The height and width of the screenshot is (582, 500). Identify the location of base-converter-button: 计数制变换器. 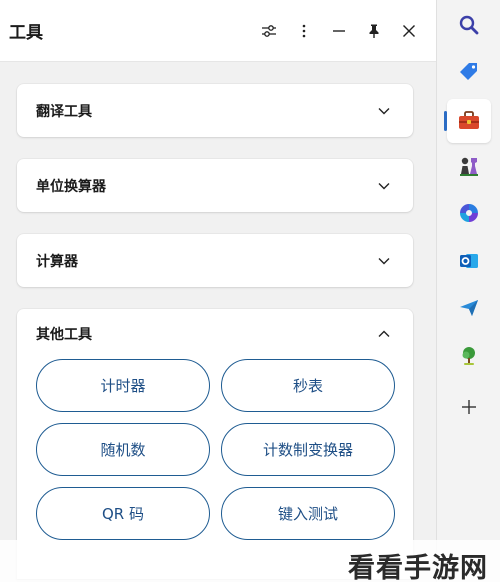
(308, 449).